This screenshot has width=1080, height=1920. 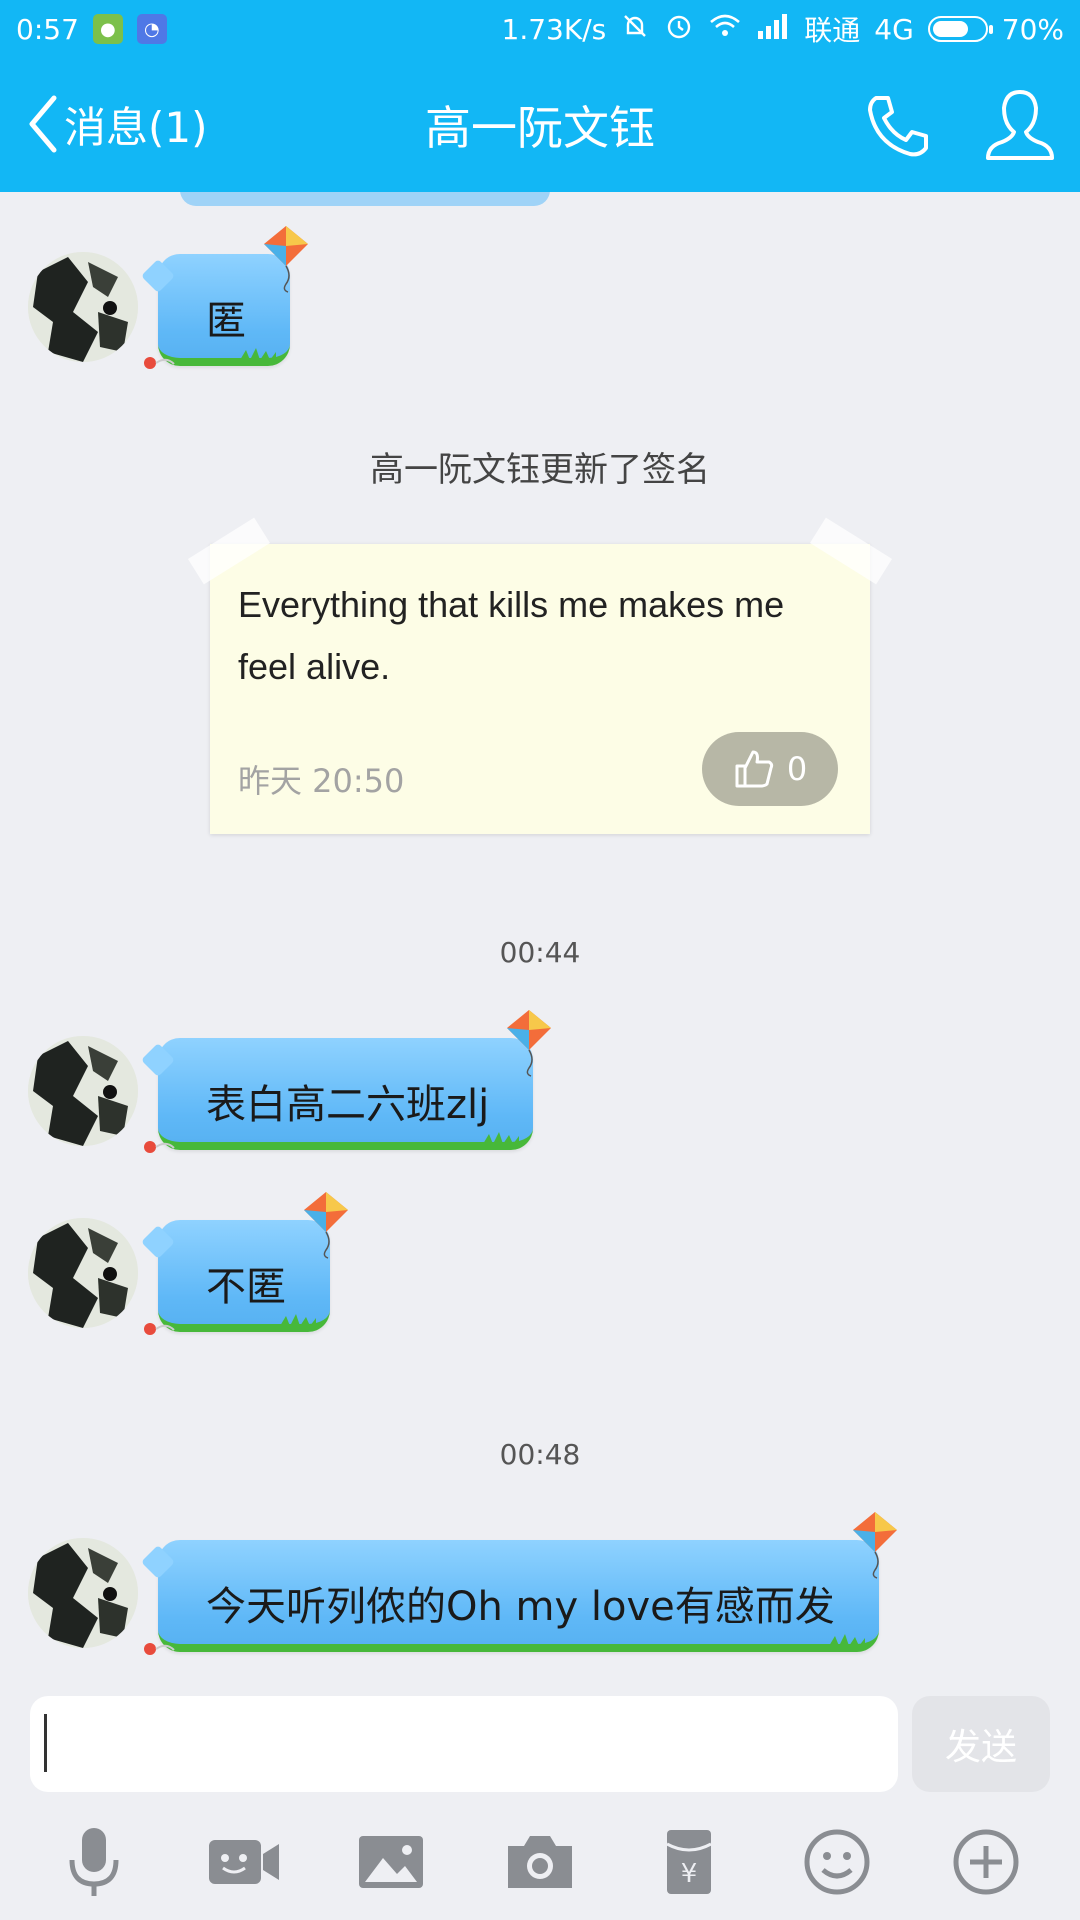 I want to click on emoji-icon, so click(x=837, y=1862).